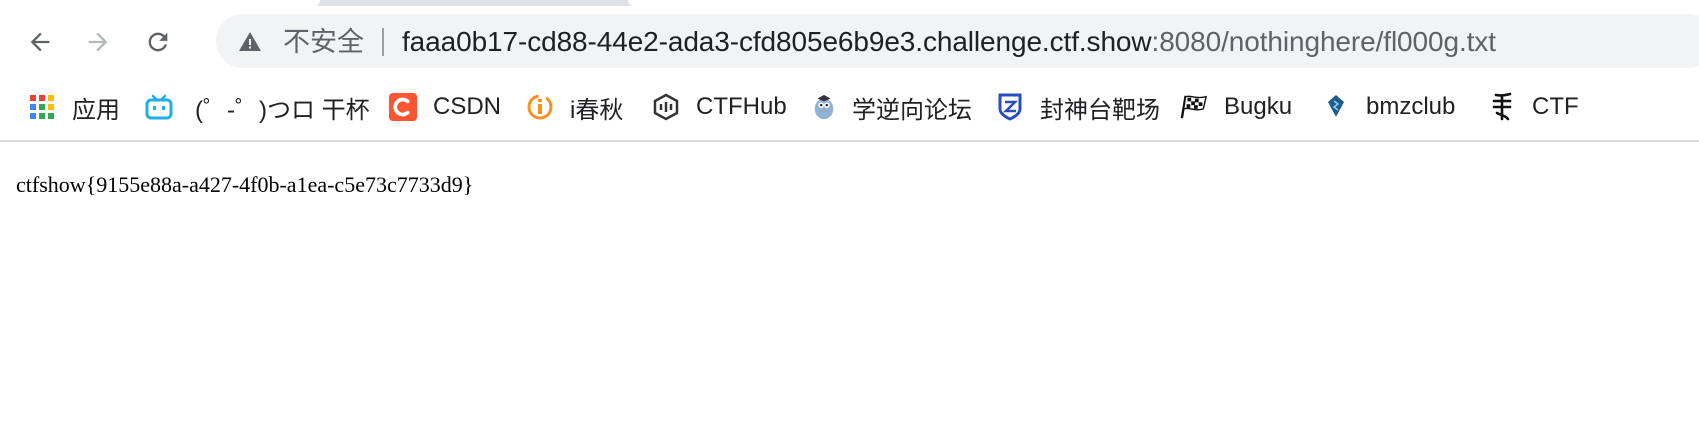 This screenshot has width=1699, height=425. I want to click on checkered-flag-icon, so click(1194, 107).